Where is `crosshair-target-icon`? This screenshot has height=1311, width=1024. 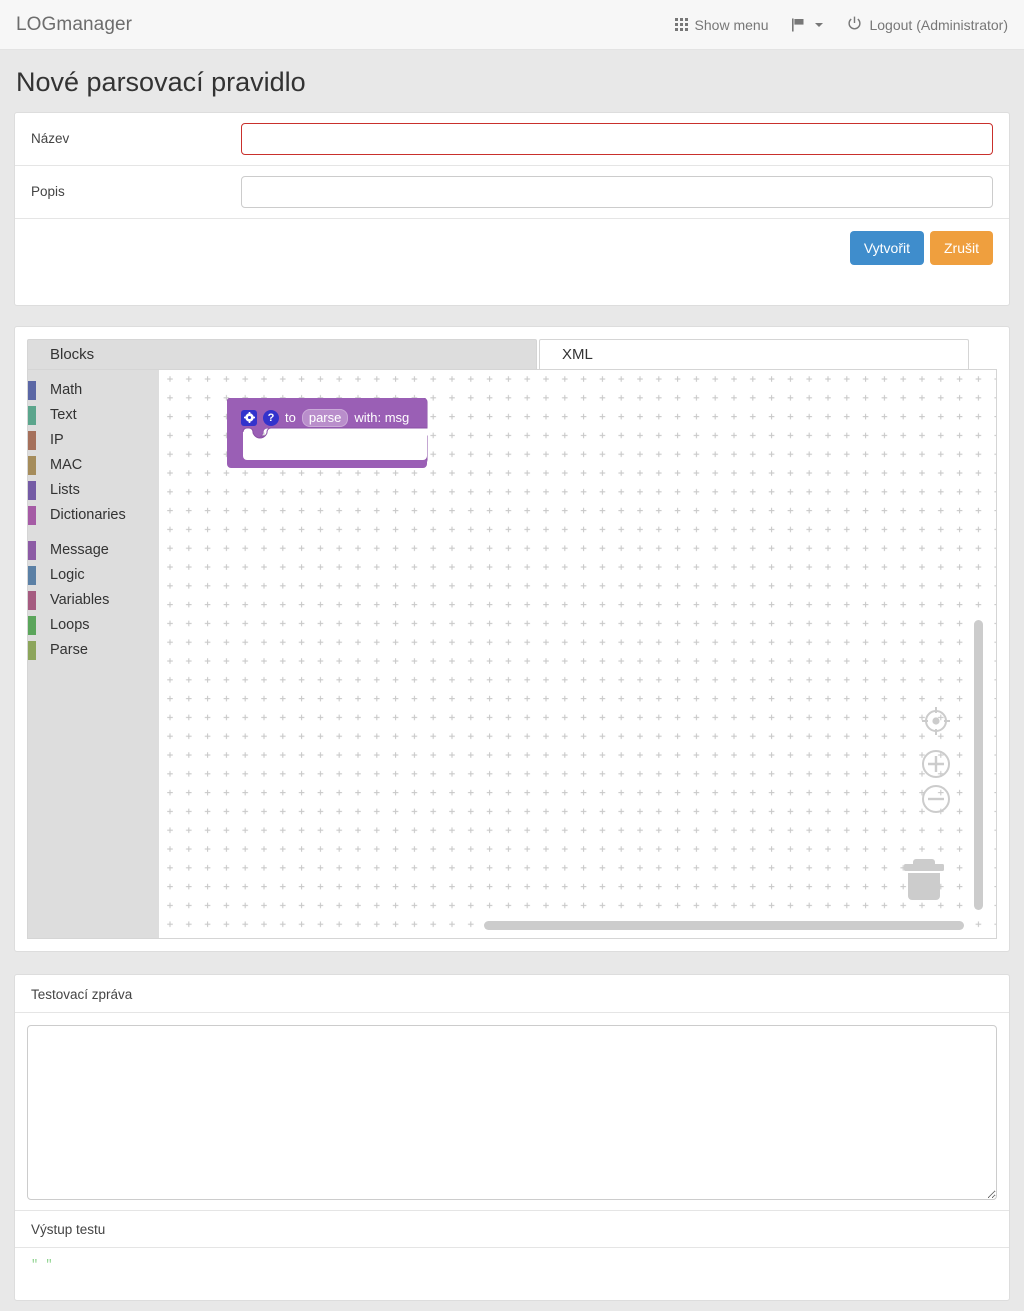 crosshair-target-icon is located at coordinates (936, 720).